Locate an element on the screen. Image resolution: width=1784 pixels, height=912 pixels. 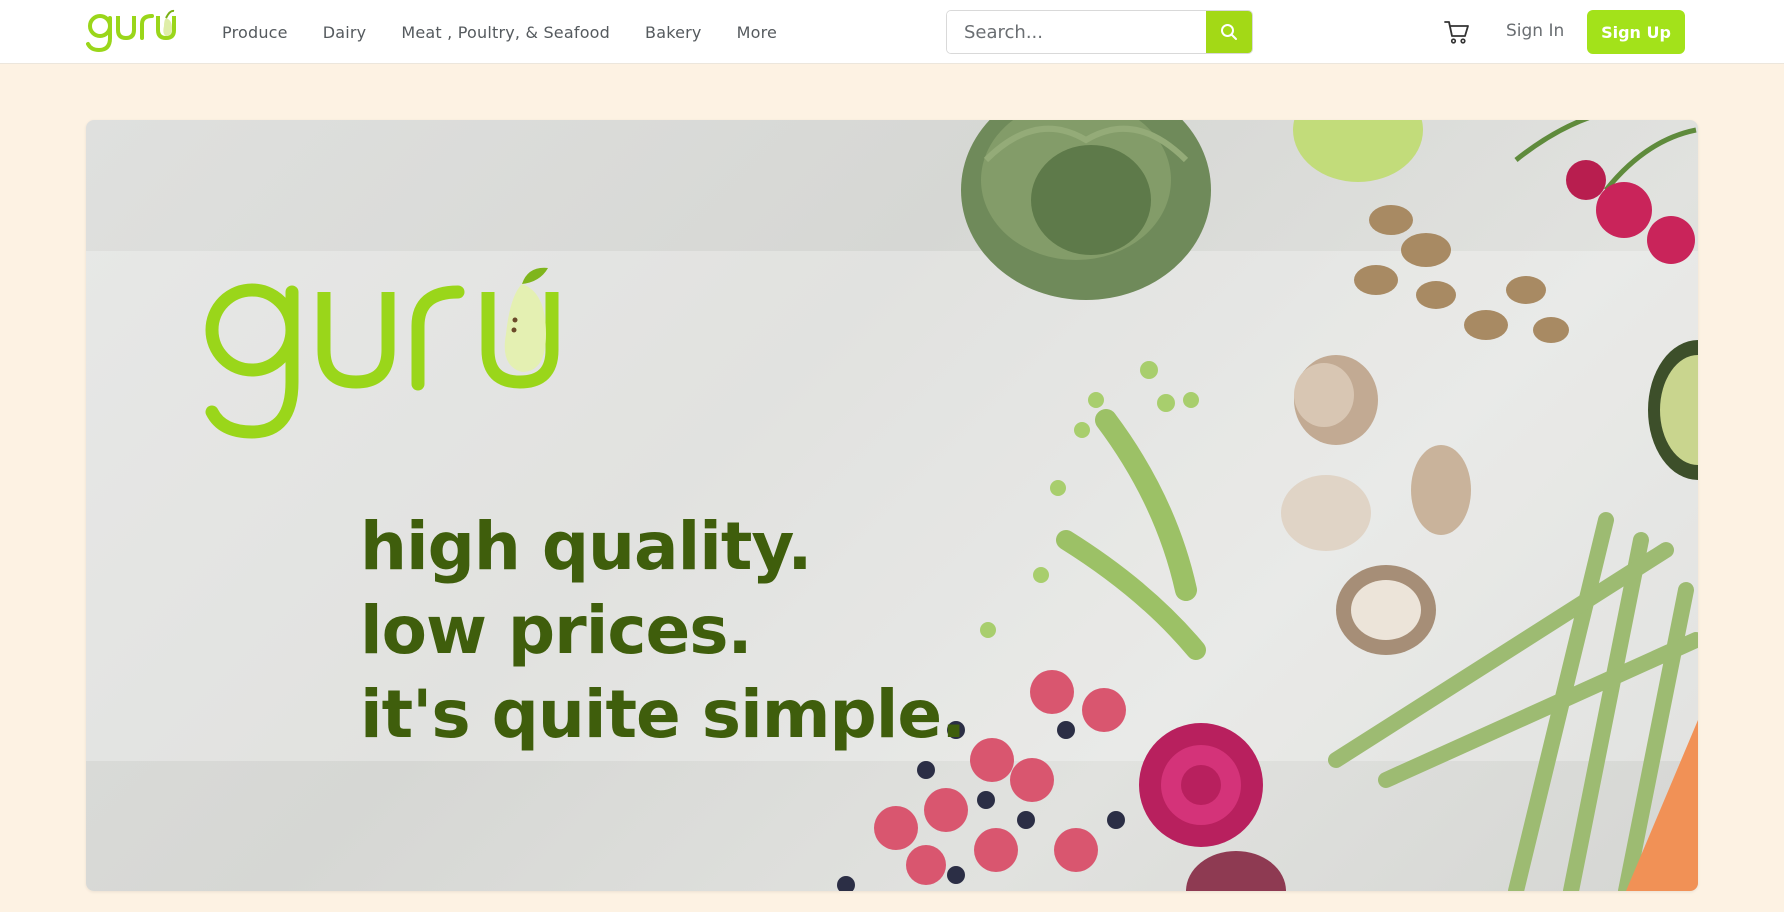
walnuts-image is located at coordinates (1461, 274).